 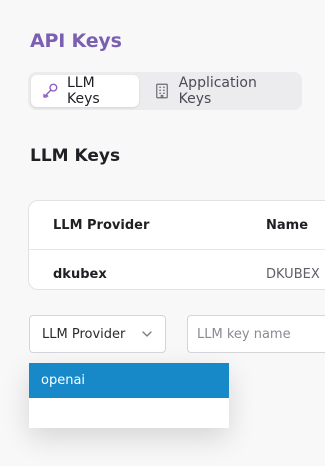 I want to click on llm-provider-select: LLM Provider, so click(x=97, y=334).